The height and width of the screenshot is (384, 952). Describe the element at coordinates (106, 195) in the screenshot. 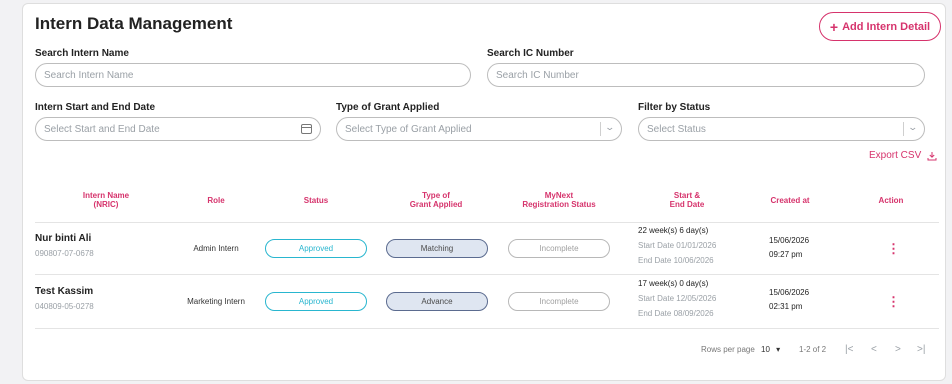

I see `col-name-line1: Intern Name` at that location.